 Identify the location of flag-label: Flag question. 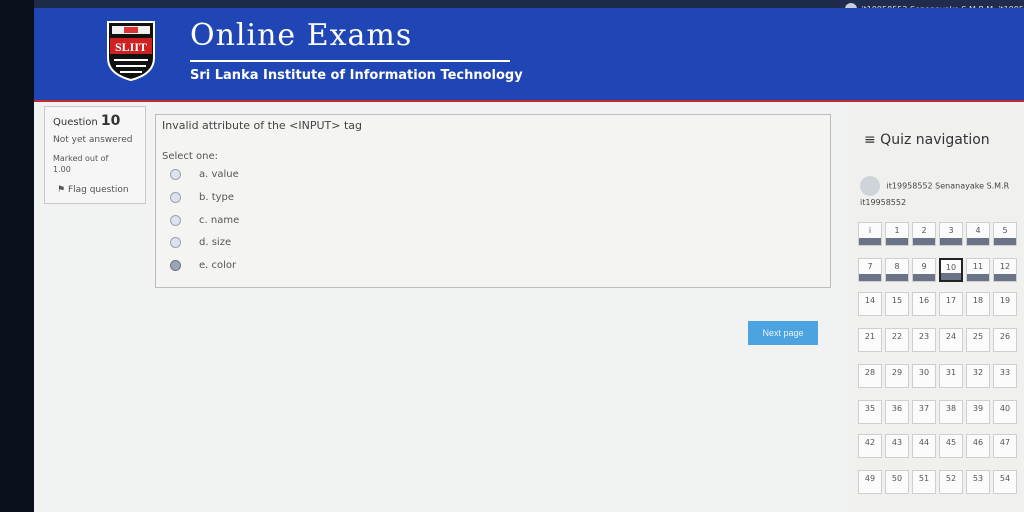
(98, 190).